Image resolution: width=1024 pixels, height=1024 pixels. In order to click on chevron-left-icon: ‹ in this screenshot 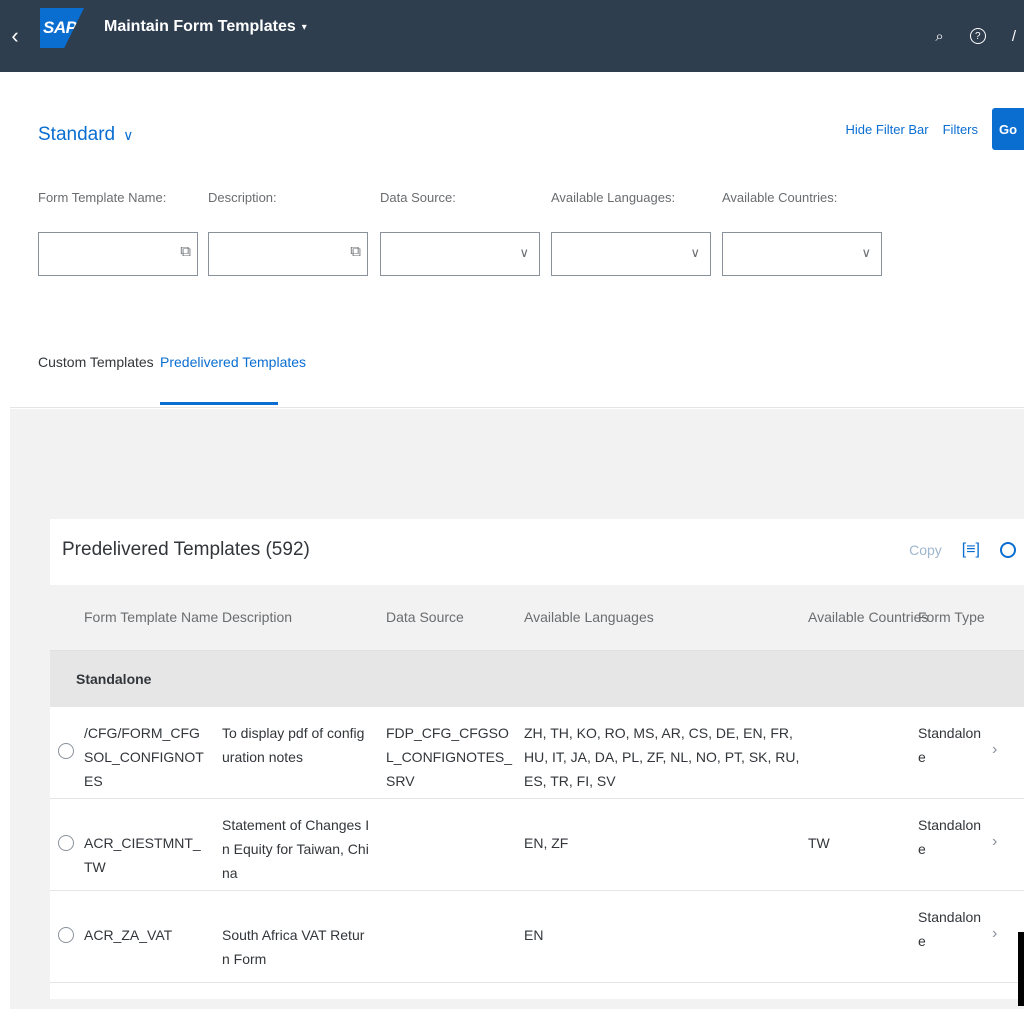, I will do `click(15, 35)`.